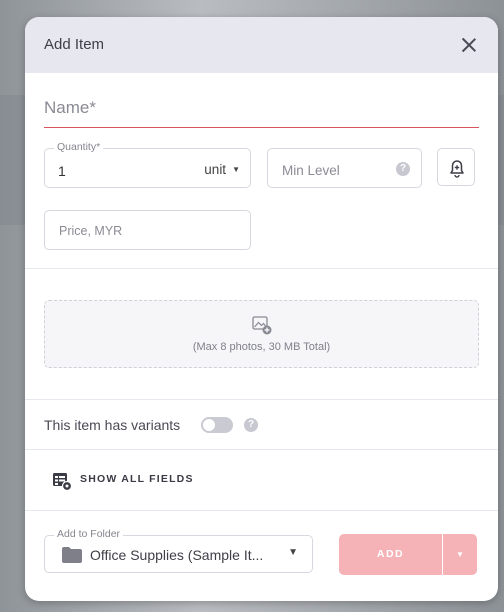 This screenshot has width=504, height=612. What do you see at coordinates (215, 169) in the screenshot?
I see `unit-label: unit` at bounding box center [215, 169].